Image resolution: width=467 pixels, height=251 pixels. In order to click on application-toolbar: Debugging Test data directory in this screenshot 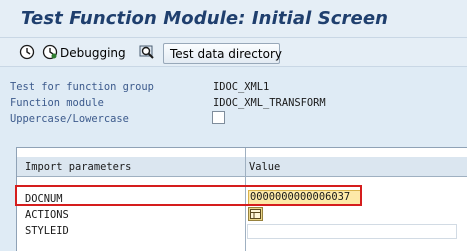, I will do `click(233, 52)`.